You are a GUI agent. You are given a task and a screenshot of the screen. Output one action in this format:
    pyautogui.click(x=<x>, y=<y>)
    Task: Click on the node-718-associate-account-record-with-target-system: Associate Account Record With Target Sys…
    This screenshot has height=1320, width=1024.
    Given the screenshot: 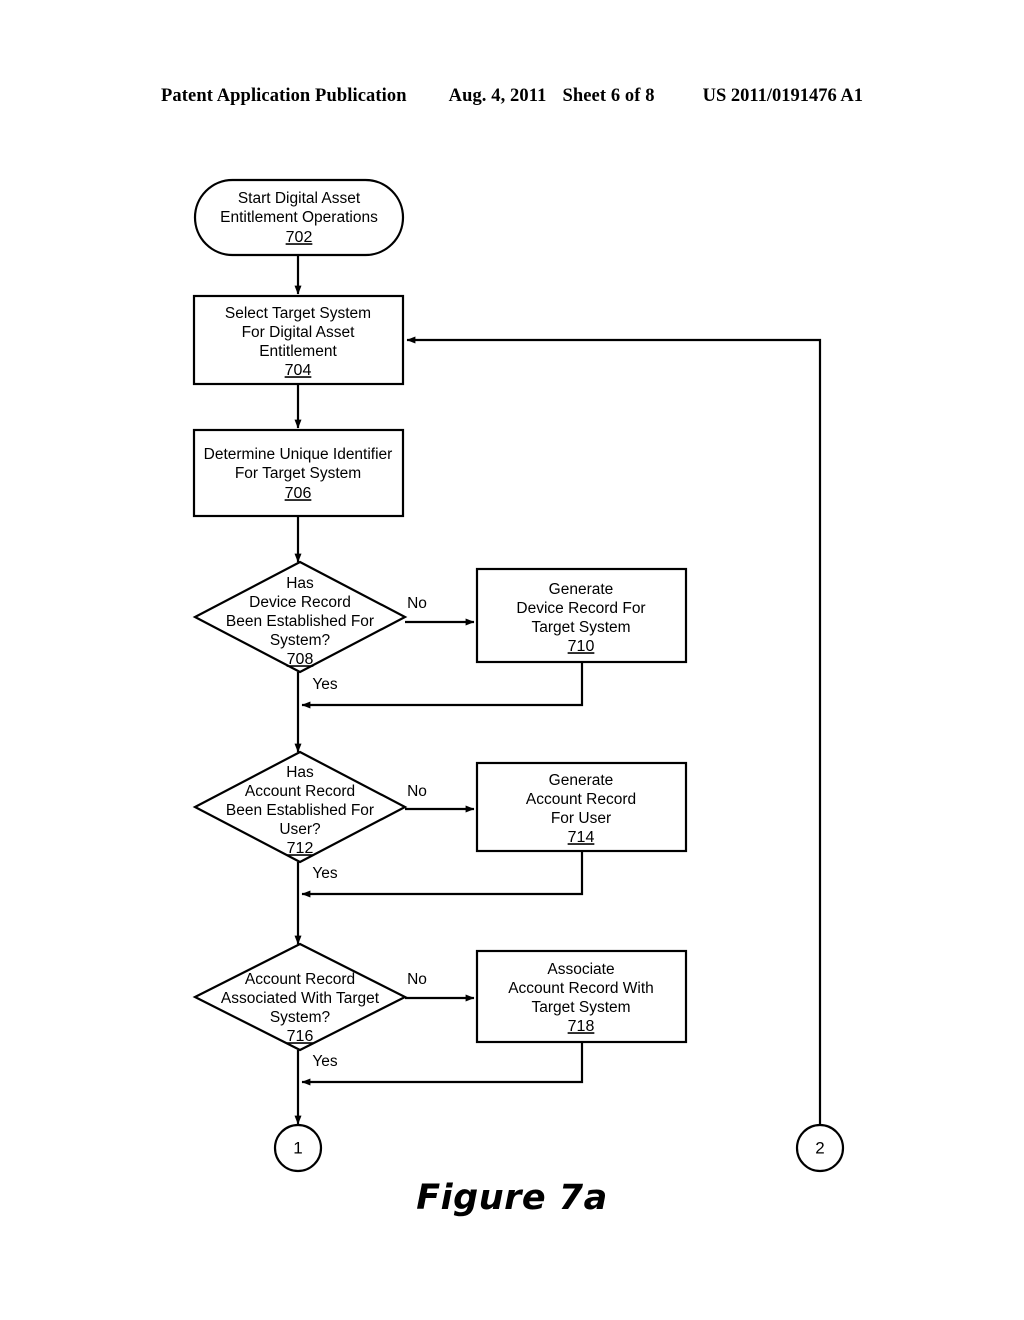 What is the action you would take?
    pyautogui.click(x=581, y=996)
    